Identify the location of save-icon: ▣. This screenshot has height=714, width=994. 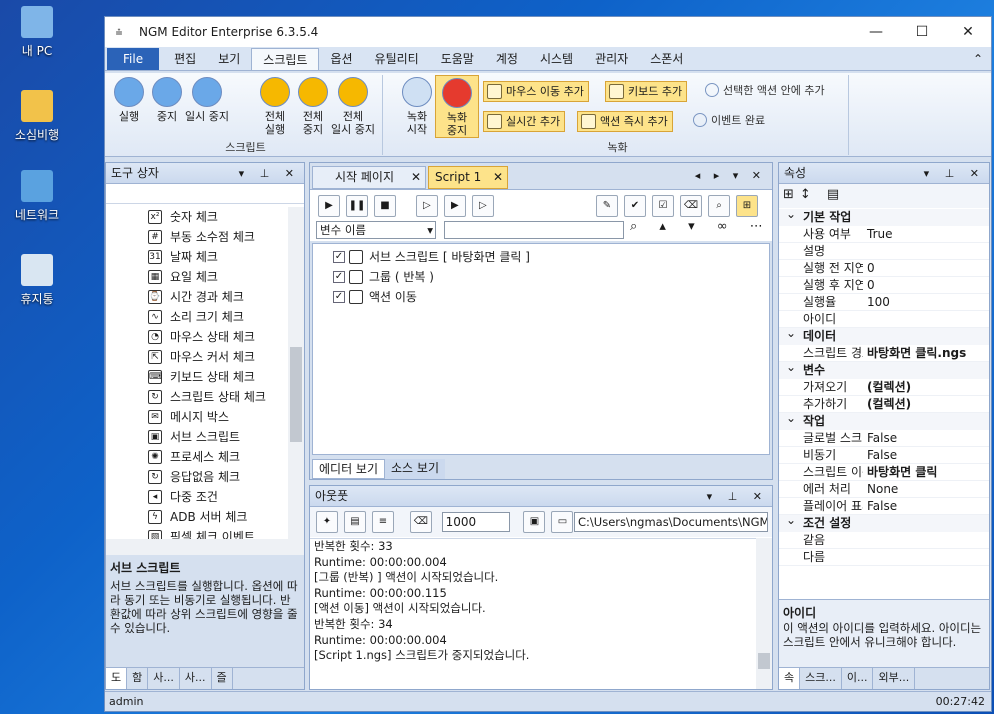
(534, 522).